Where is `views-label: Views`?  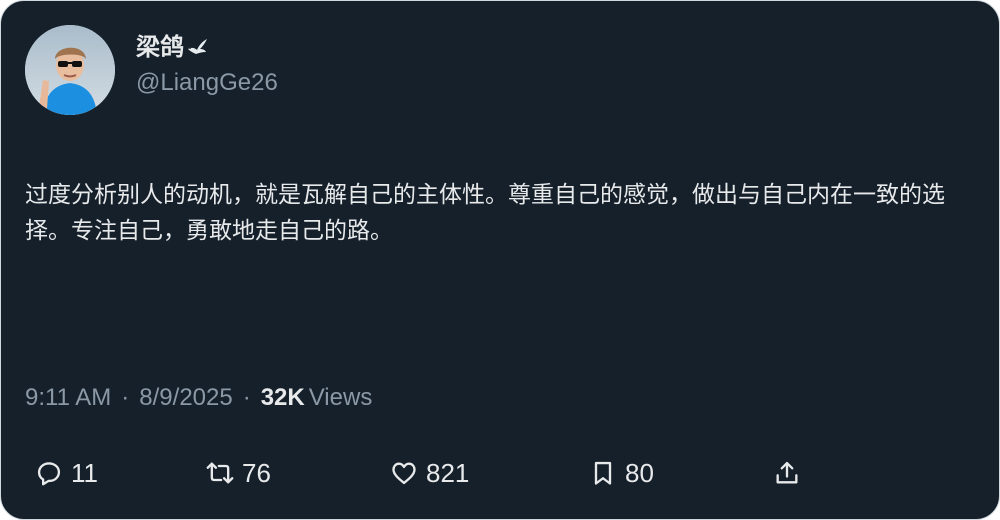
views-label: Views is located at coordinates (340, 397).